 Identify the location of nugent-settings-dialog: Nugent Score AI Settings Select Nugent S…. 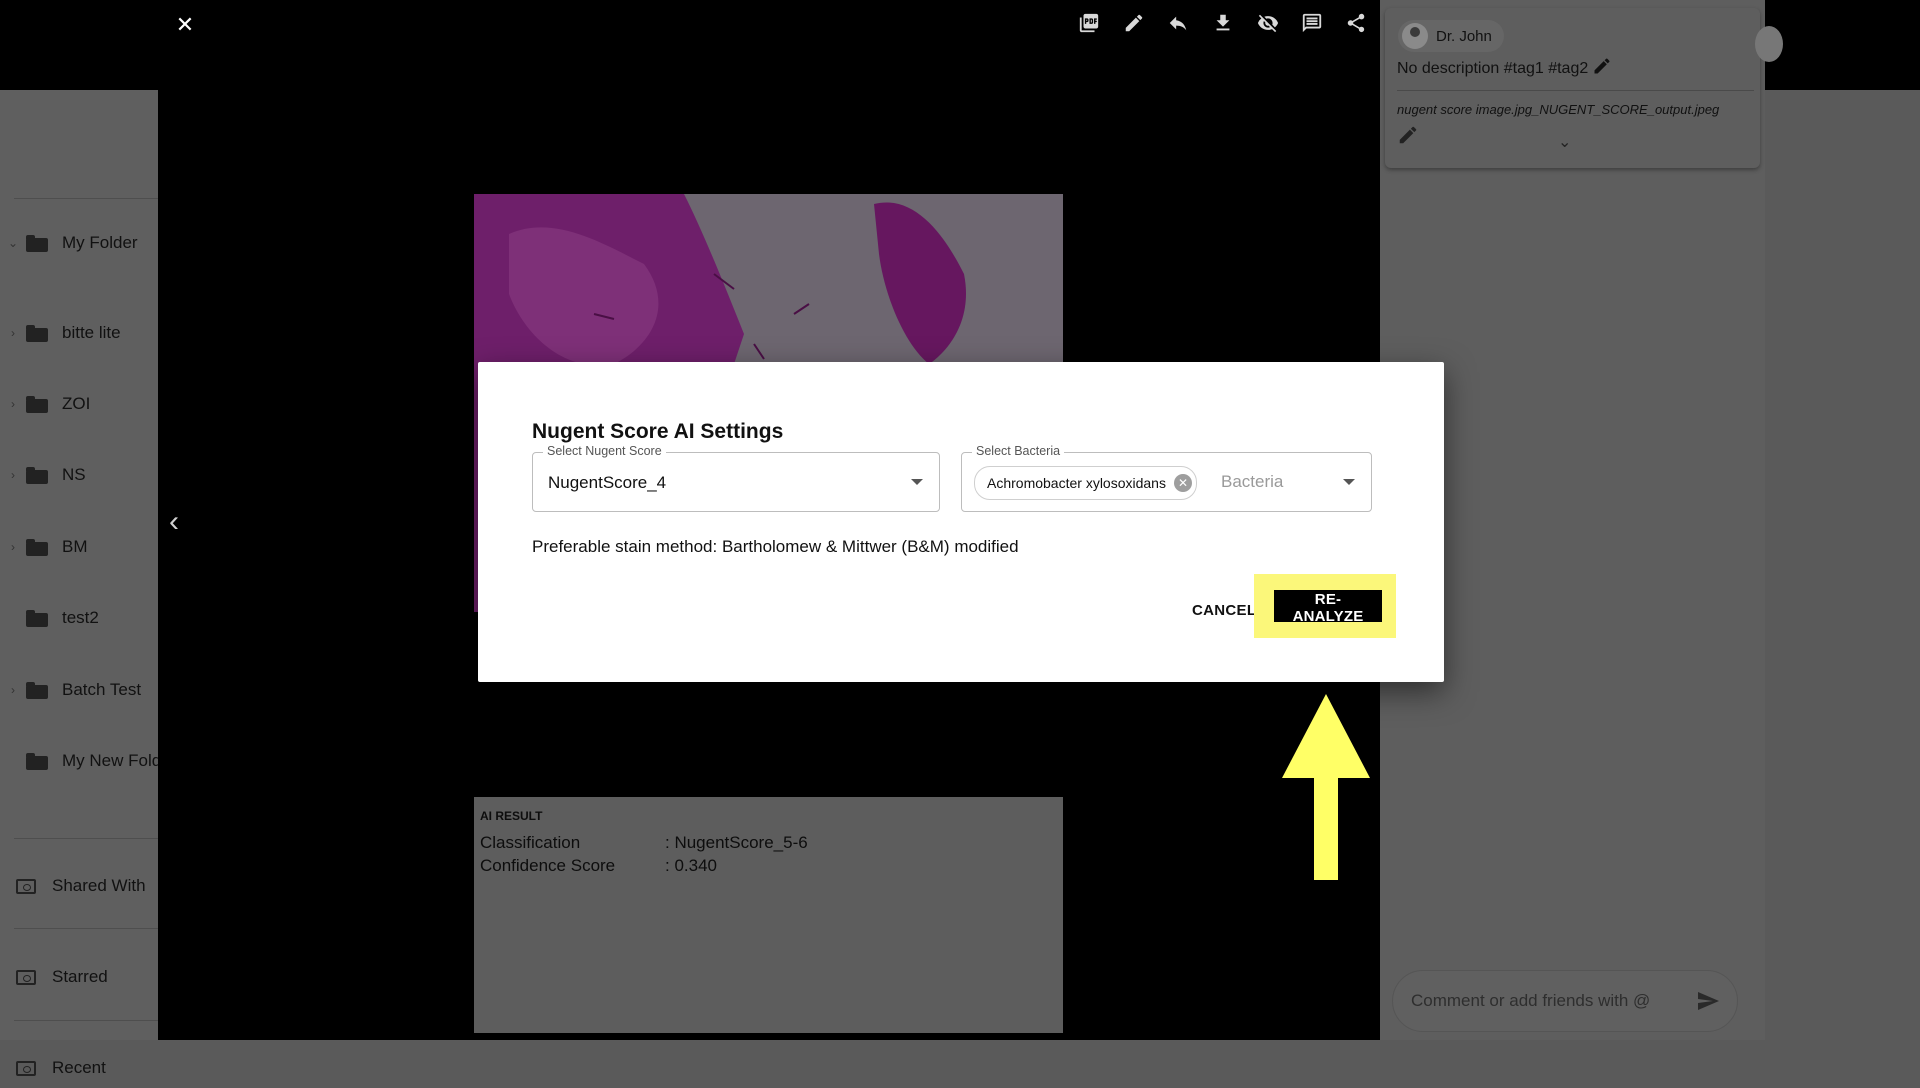
(961, 522).